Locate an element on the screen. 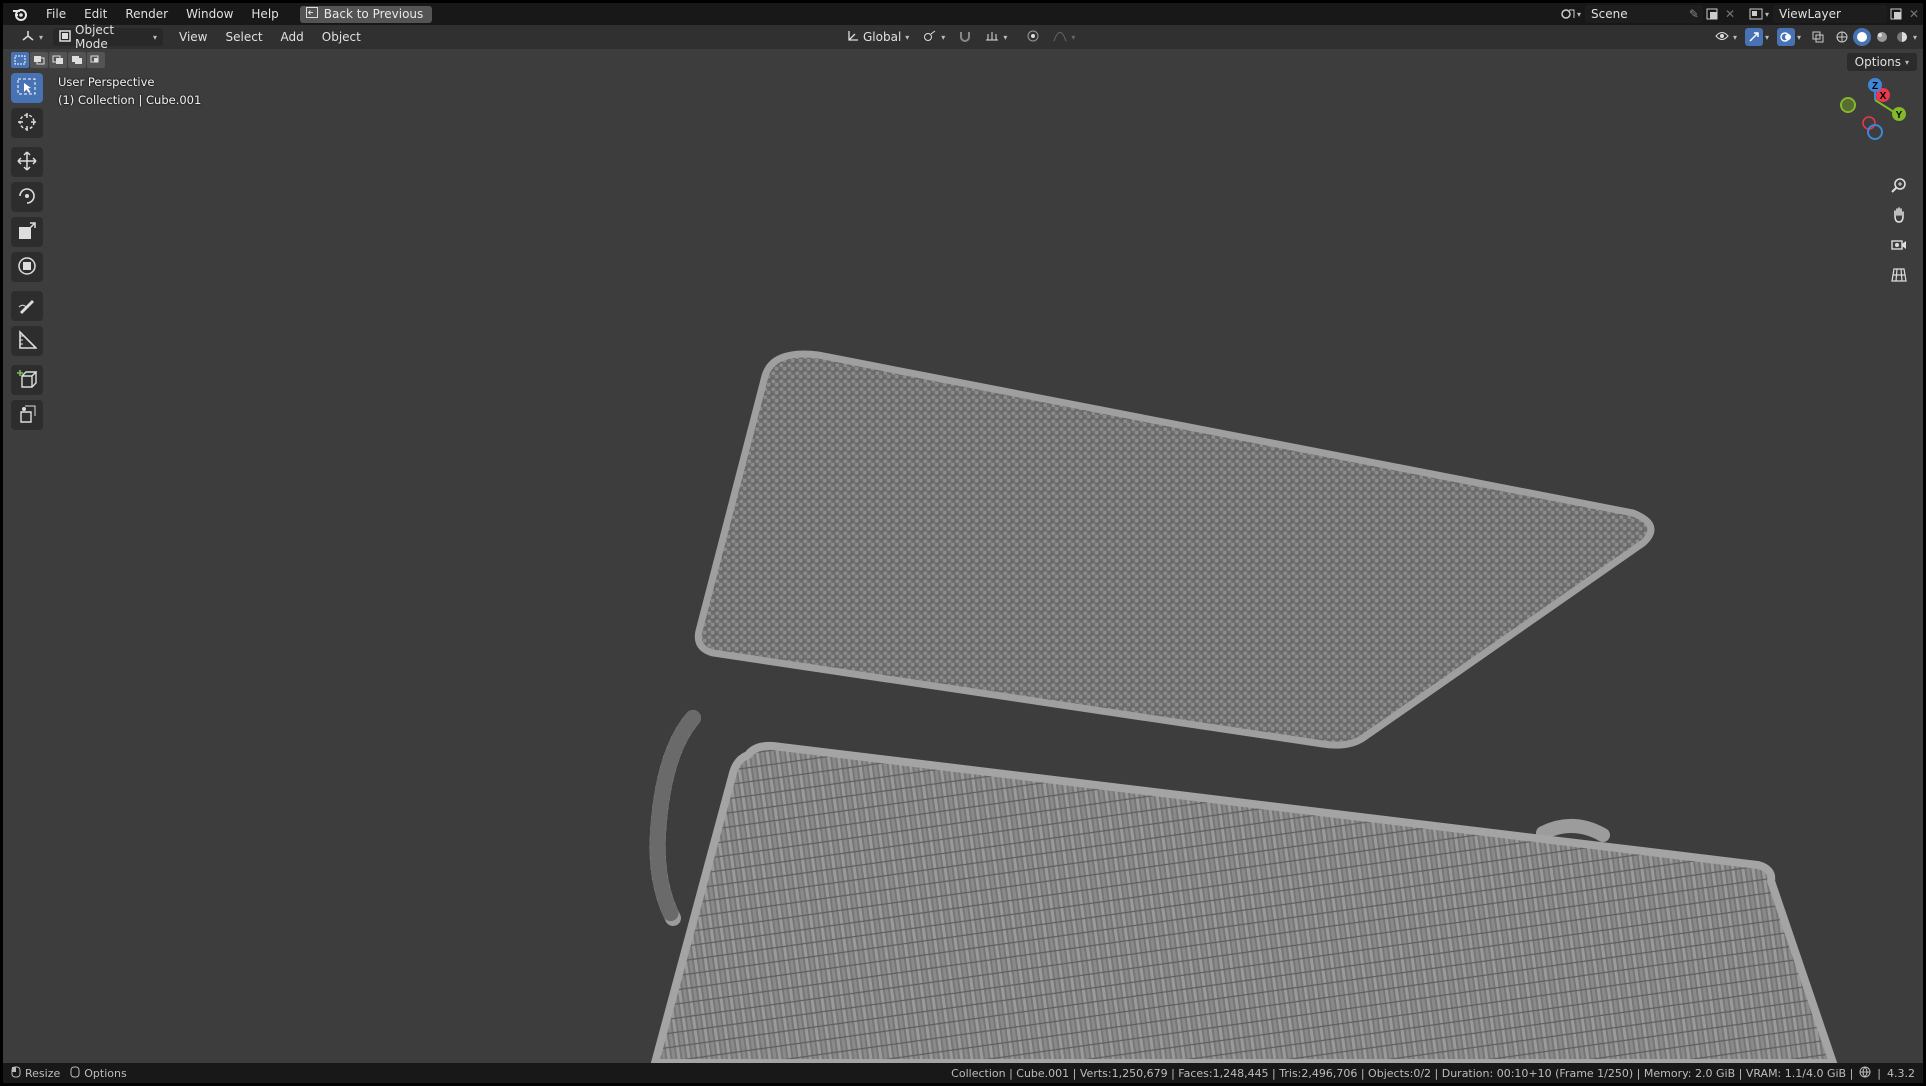 This screenshot has height=1086, width=1926. menu-object: Object is located at coordinates (341, 37).